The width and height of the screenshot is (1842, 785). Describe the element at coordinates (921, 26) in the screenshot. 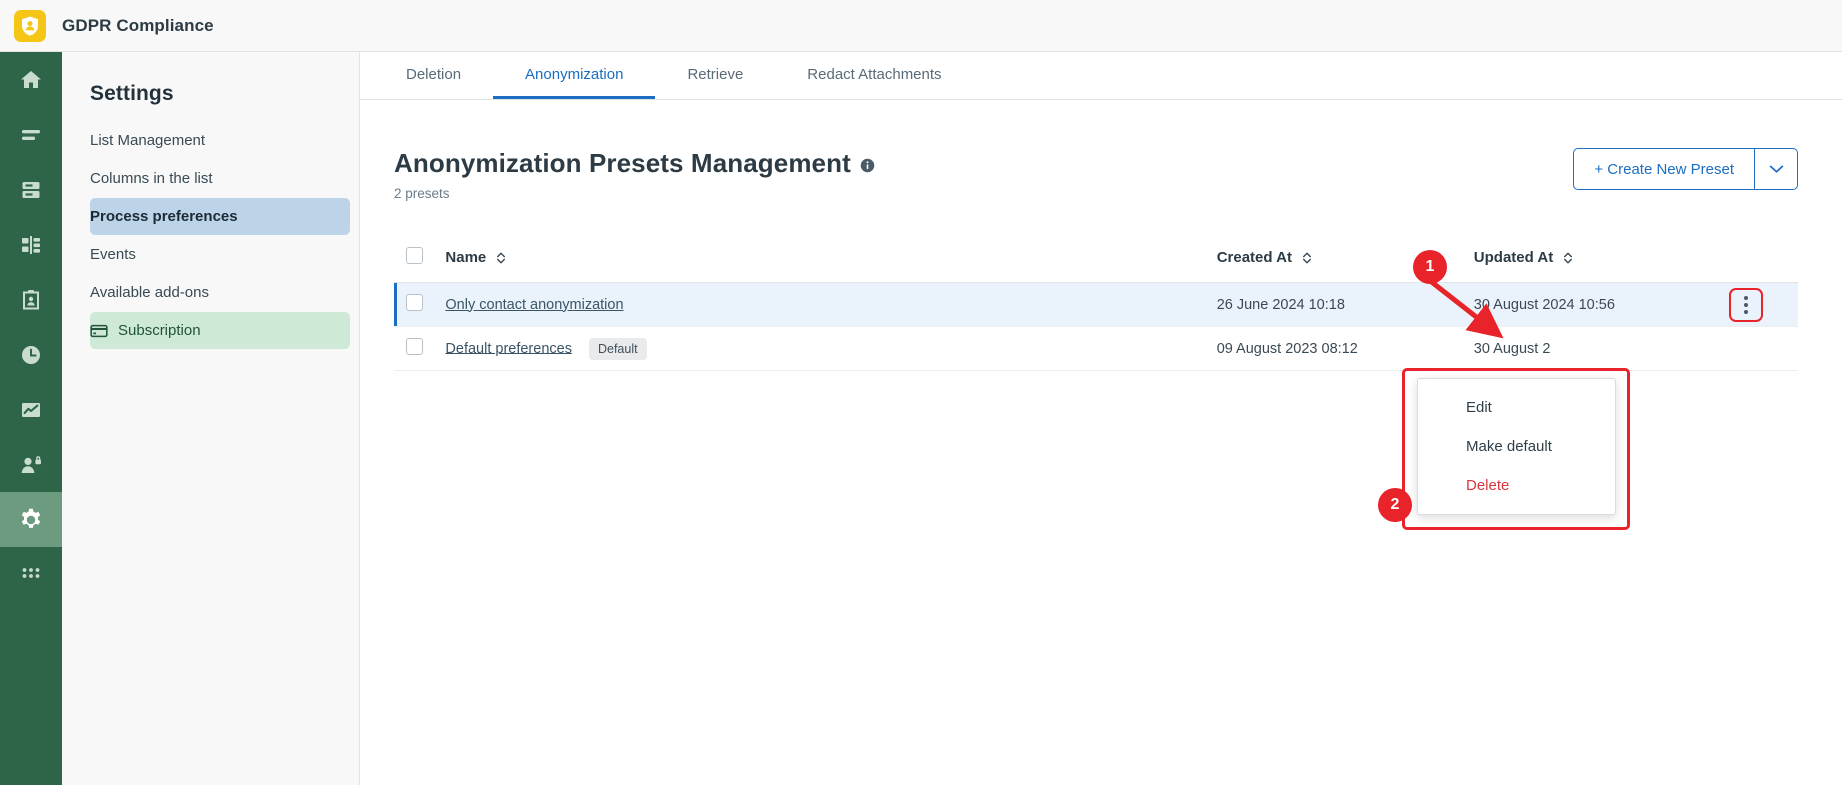

I see `top-bar: GDPR Compliance` at that location.